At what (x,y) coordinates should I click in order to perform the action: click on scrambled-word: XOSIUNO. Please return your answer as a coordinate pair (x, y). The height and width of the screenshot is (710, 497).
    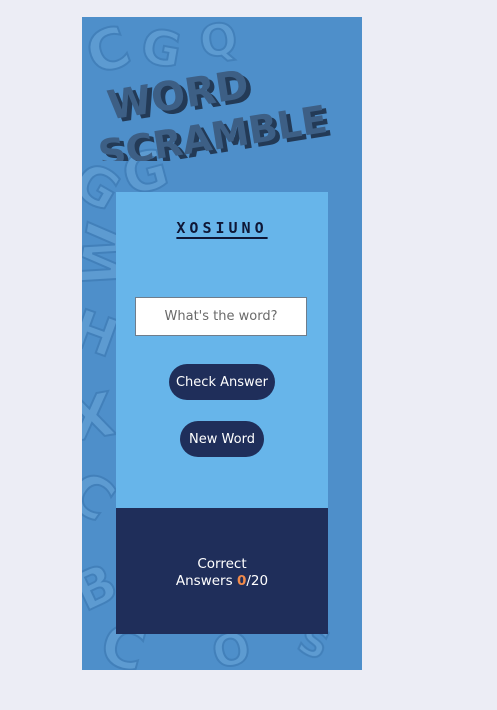
    Looking at the image, I should click on (222, 228).